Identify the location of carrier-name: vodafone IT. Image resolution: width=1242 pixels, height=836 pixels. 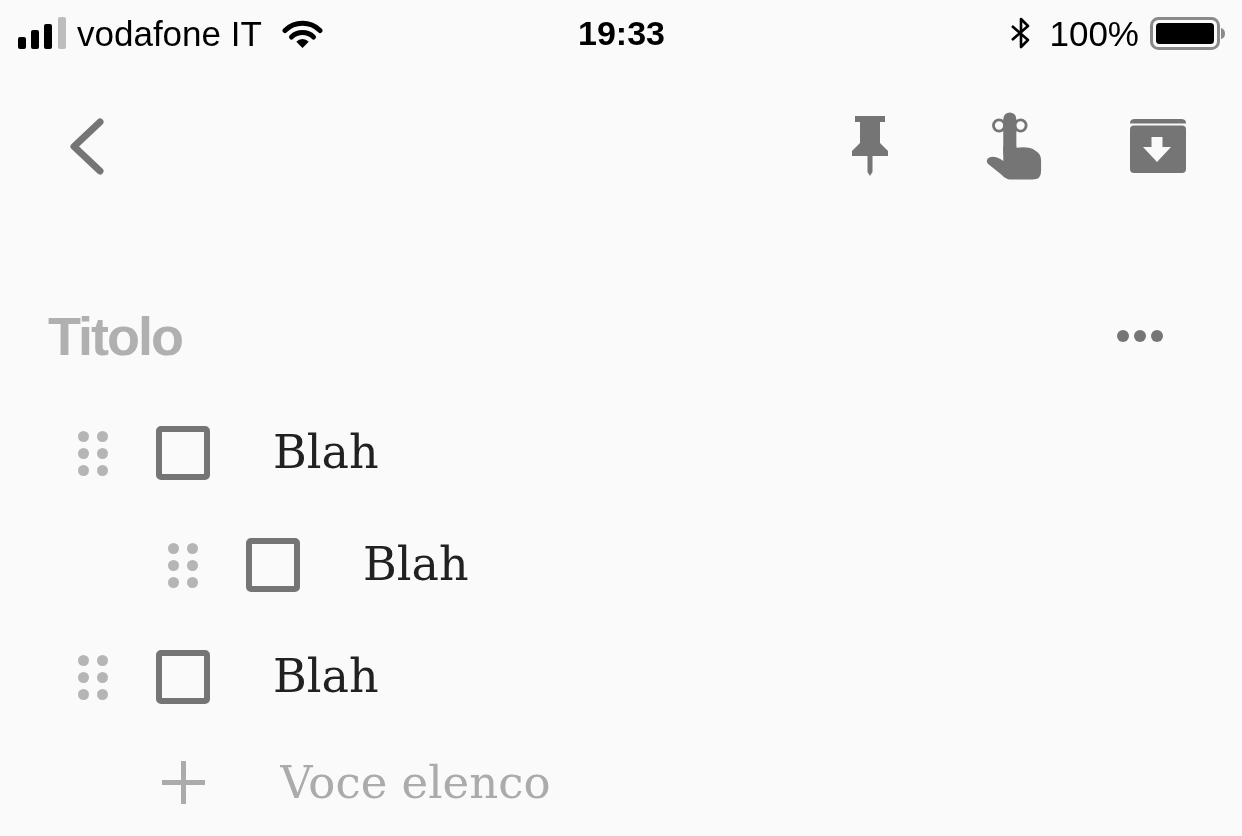
(169, 33).